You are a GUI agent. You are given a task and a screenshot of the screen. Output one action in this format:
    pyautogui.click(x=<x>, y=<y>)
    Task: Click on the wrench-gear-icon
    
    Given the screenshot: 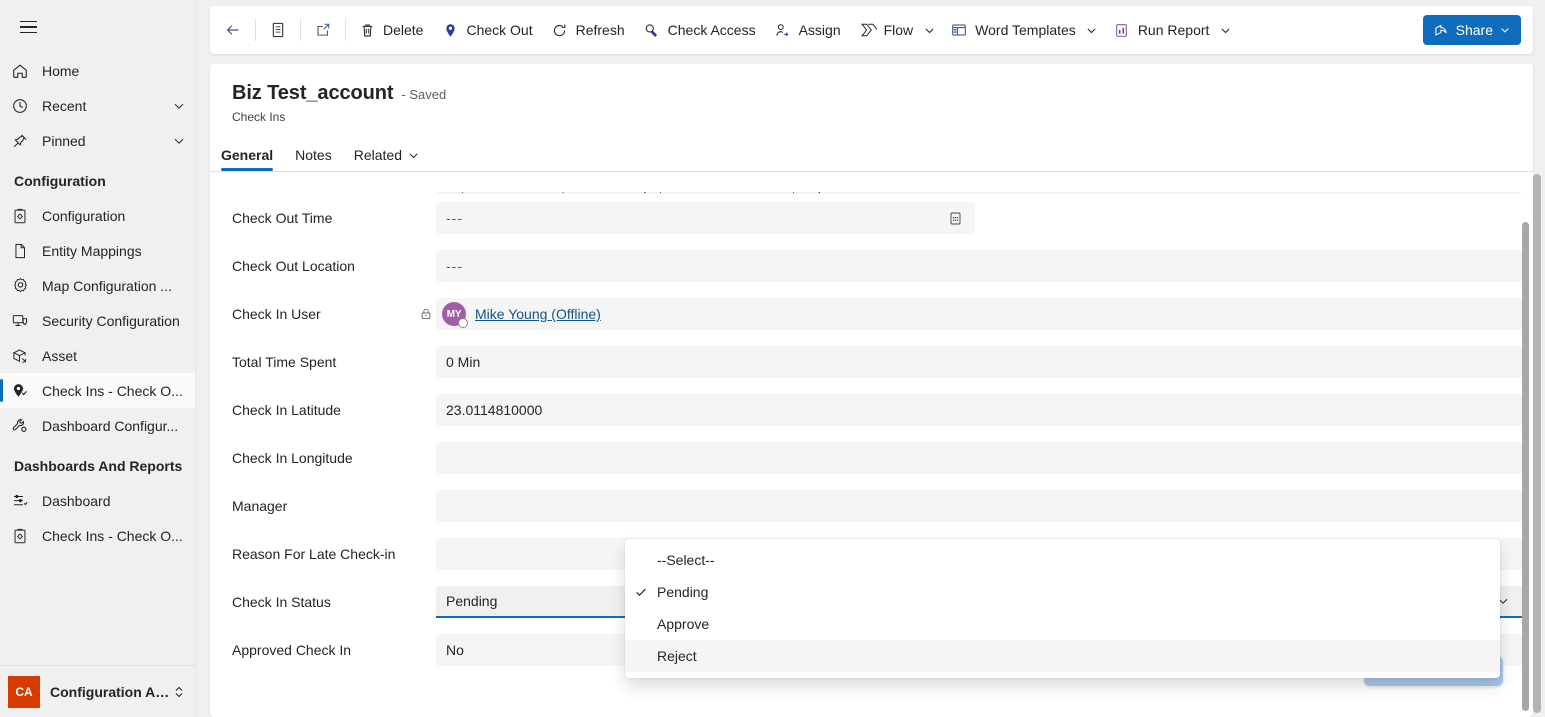 What is the action you would take?
    pyautogui.click(x=20, y=426)
    